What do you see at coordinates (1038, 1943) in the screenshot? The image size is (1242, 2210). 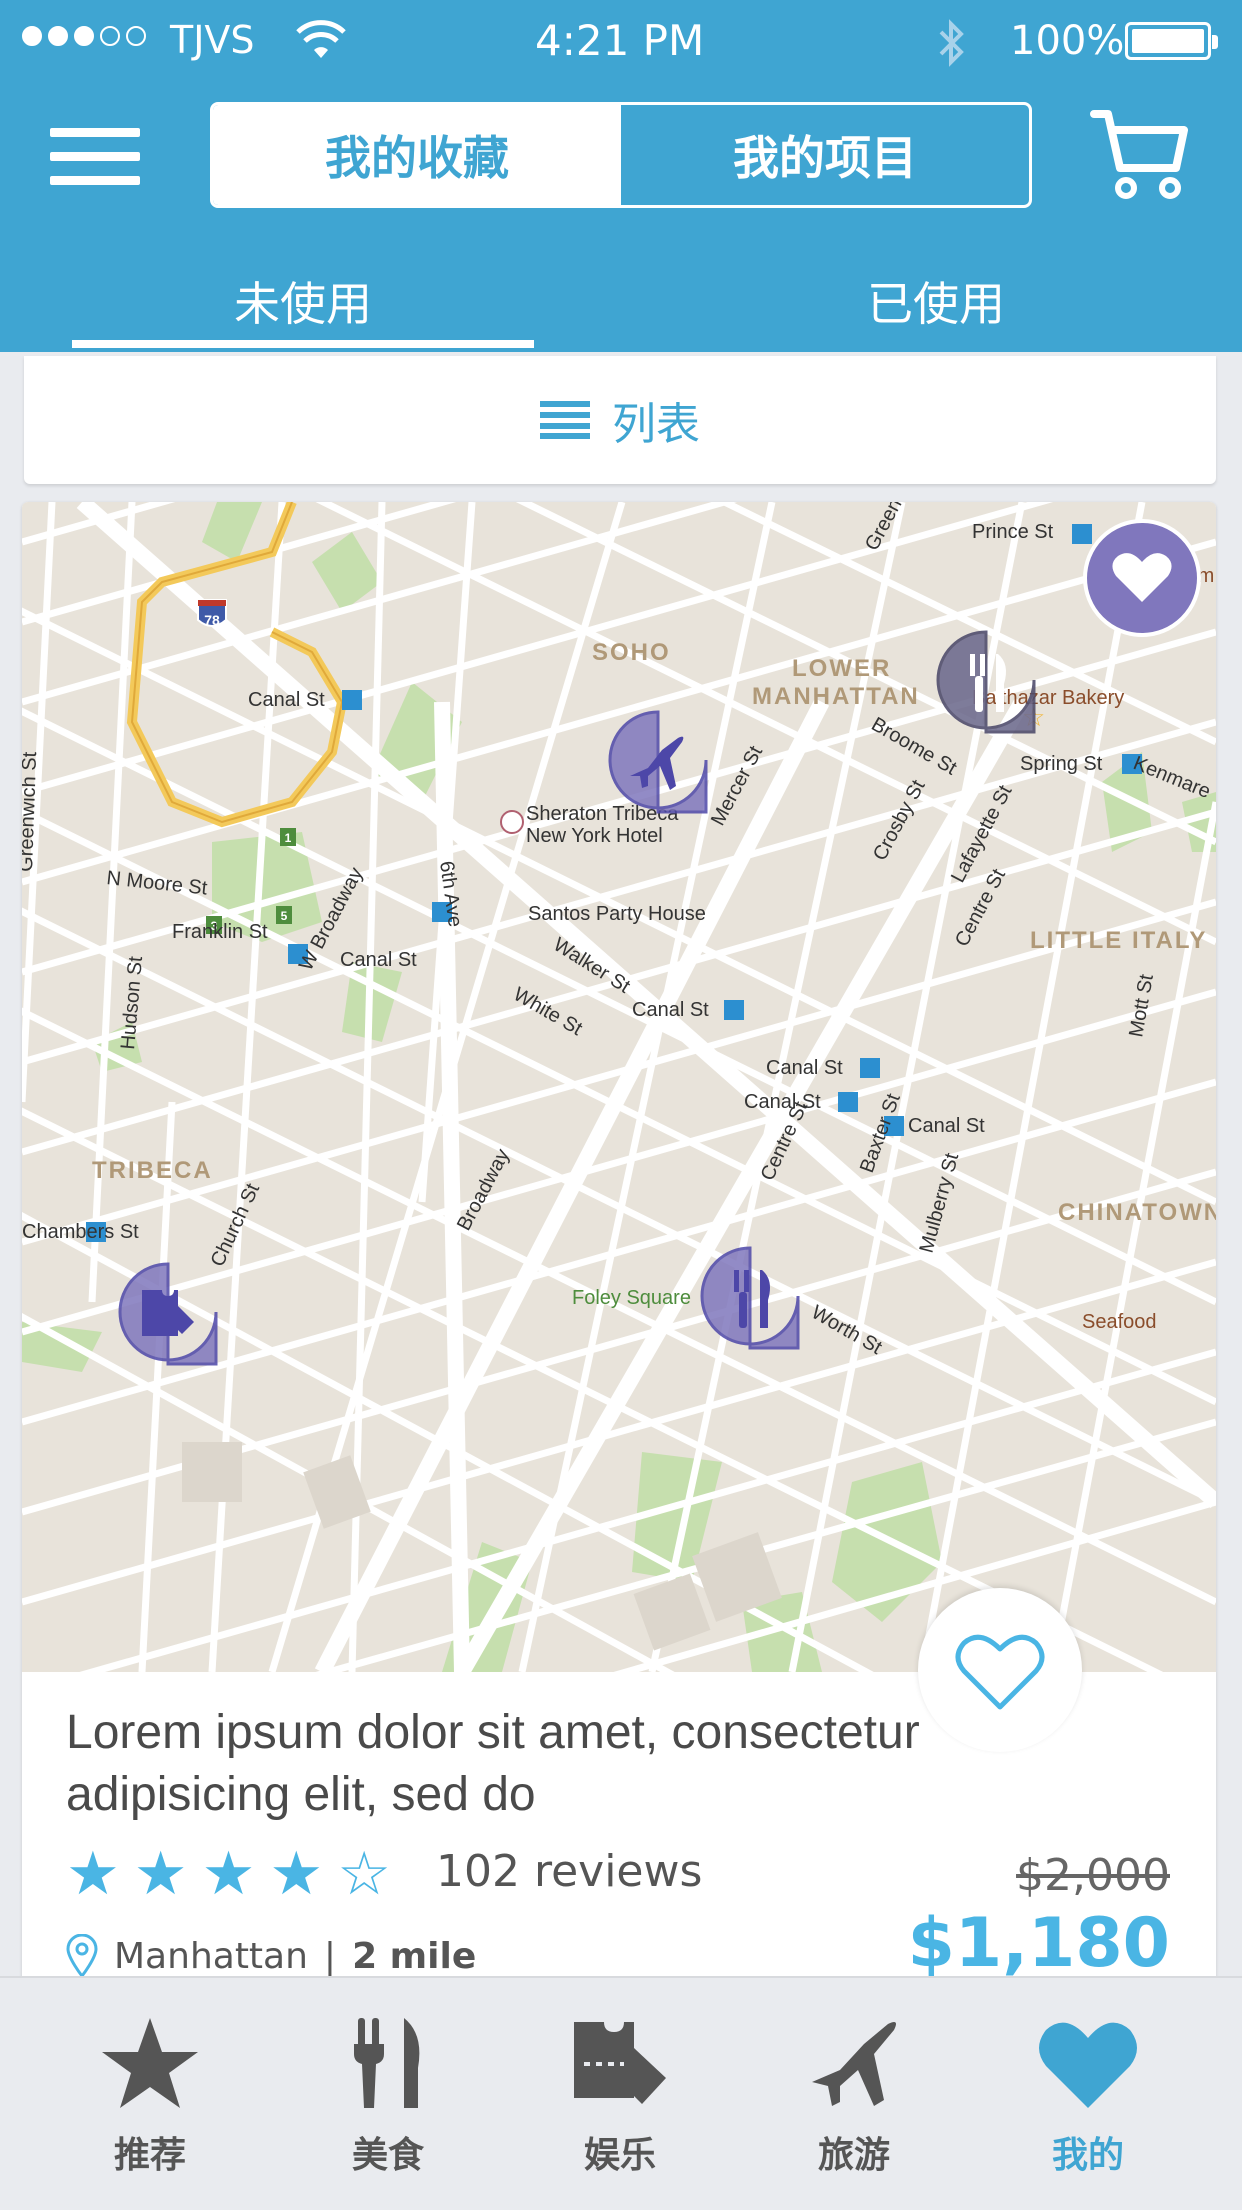 I see `sale-price: $1,180` at bounding box center [1038, 1943].